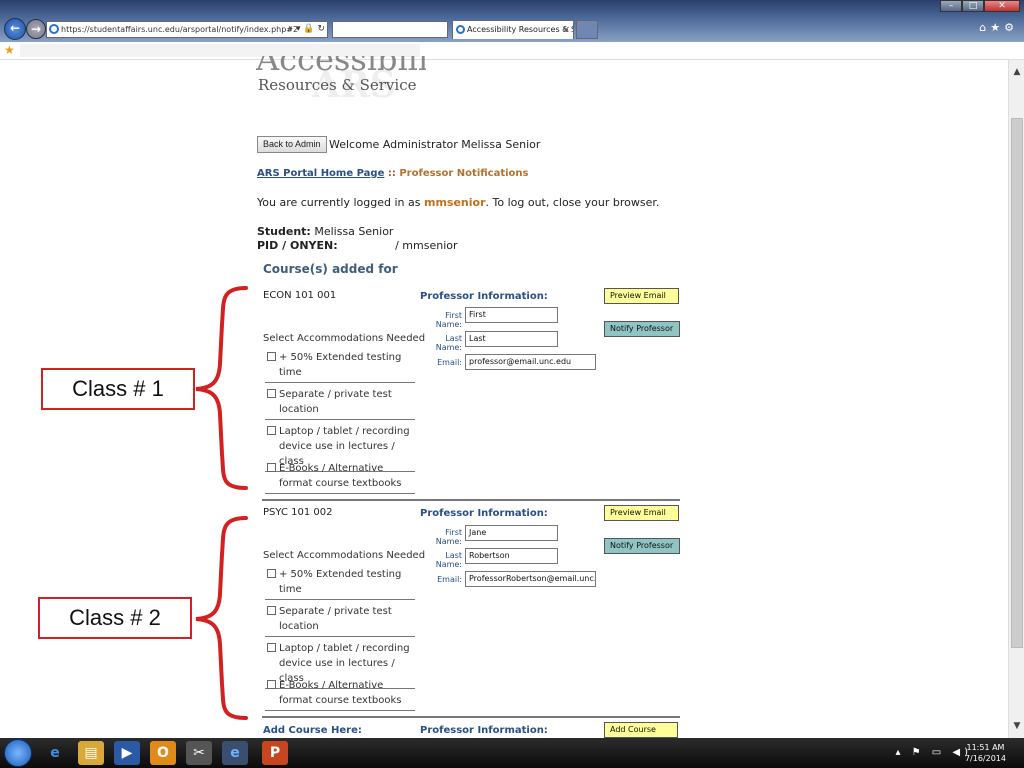 The image size is (1024, 768). What do you see at coordinates (1016, 726) in the screenshot?
I see `scroll-down-icon: ▼` at bounding box center [1016, 726].